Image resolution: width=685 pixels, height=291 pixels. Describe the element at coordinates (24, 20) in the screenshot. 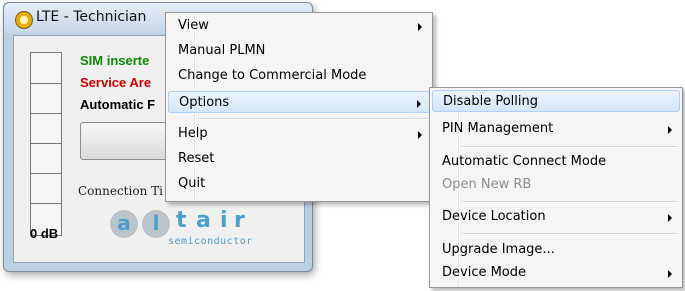

I see `app-icon` at that location.